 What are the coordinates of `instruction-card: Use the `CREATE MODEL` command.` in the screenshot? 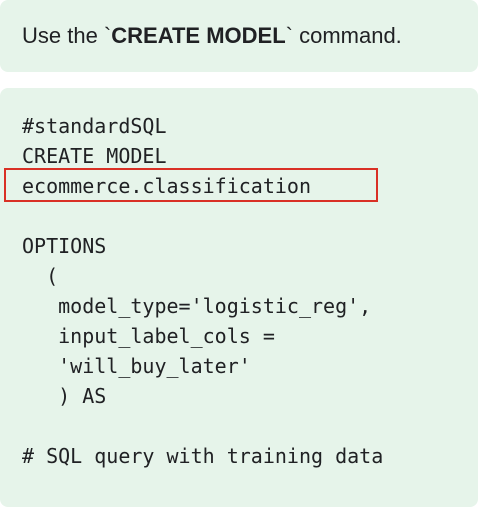 It's located at (239, 36).